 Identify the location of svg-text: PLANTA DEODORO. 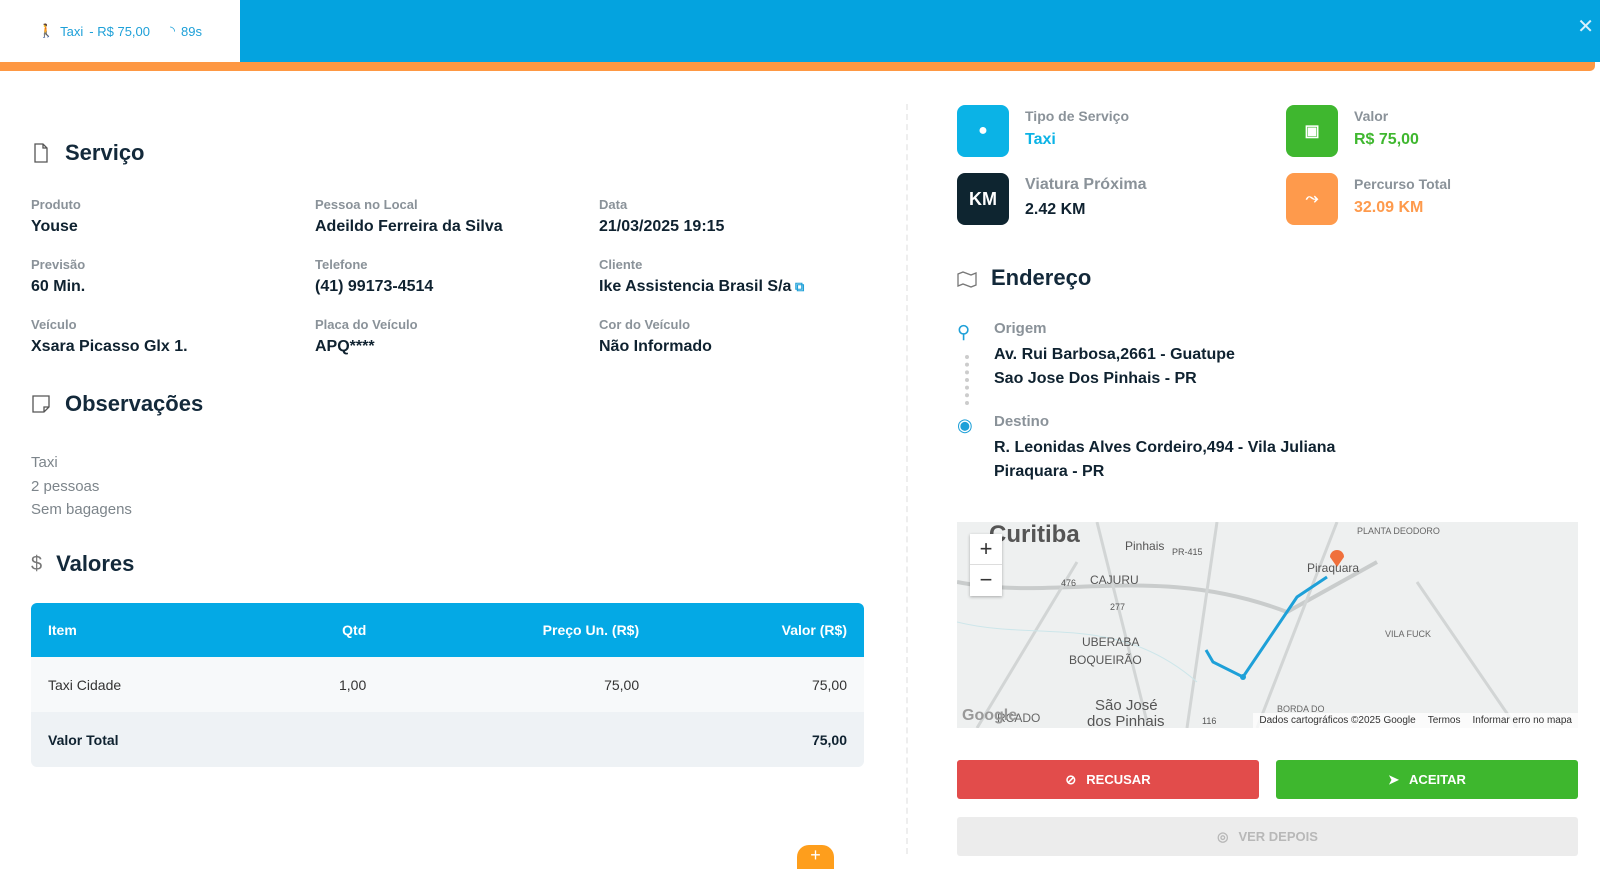
(1398, 531).